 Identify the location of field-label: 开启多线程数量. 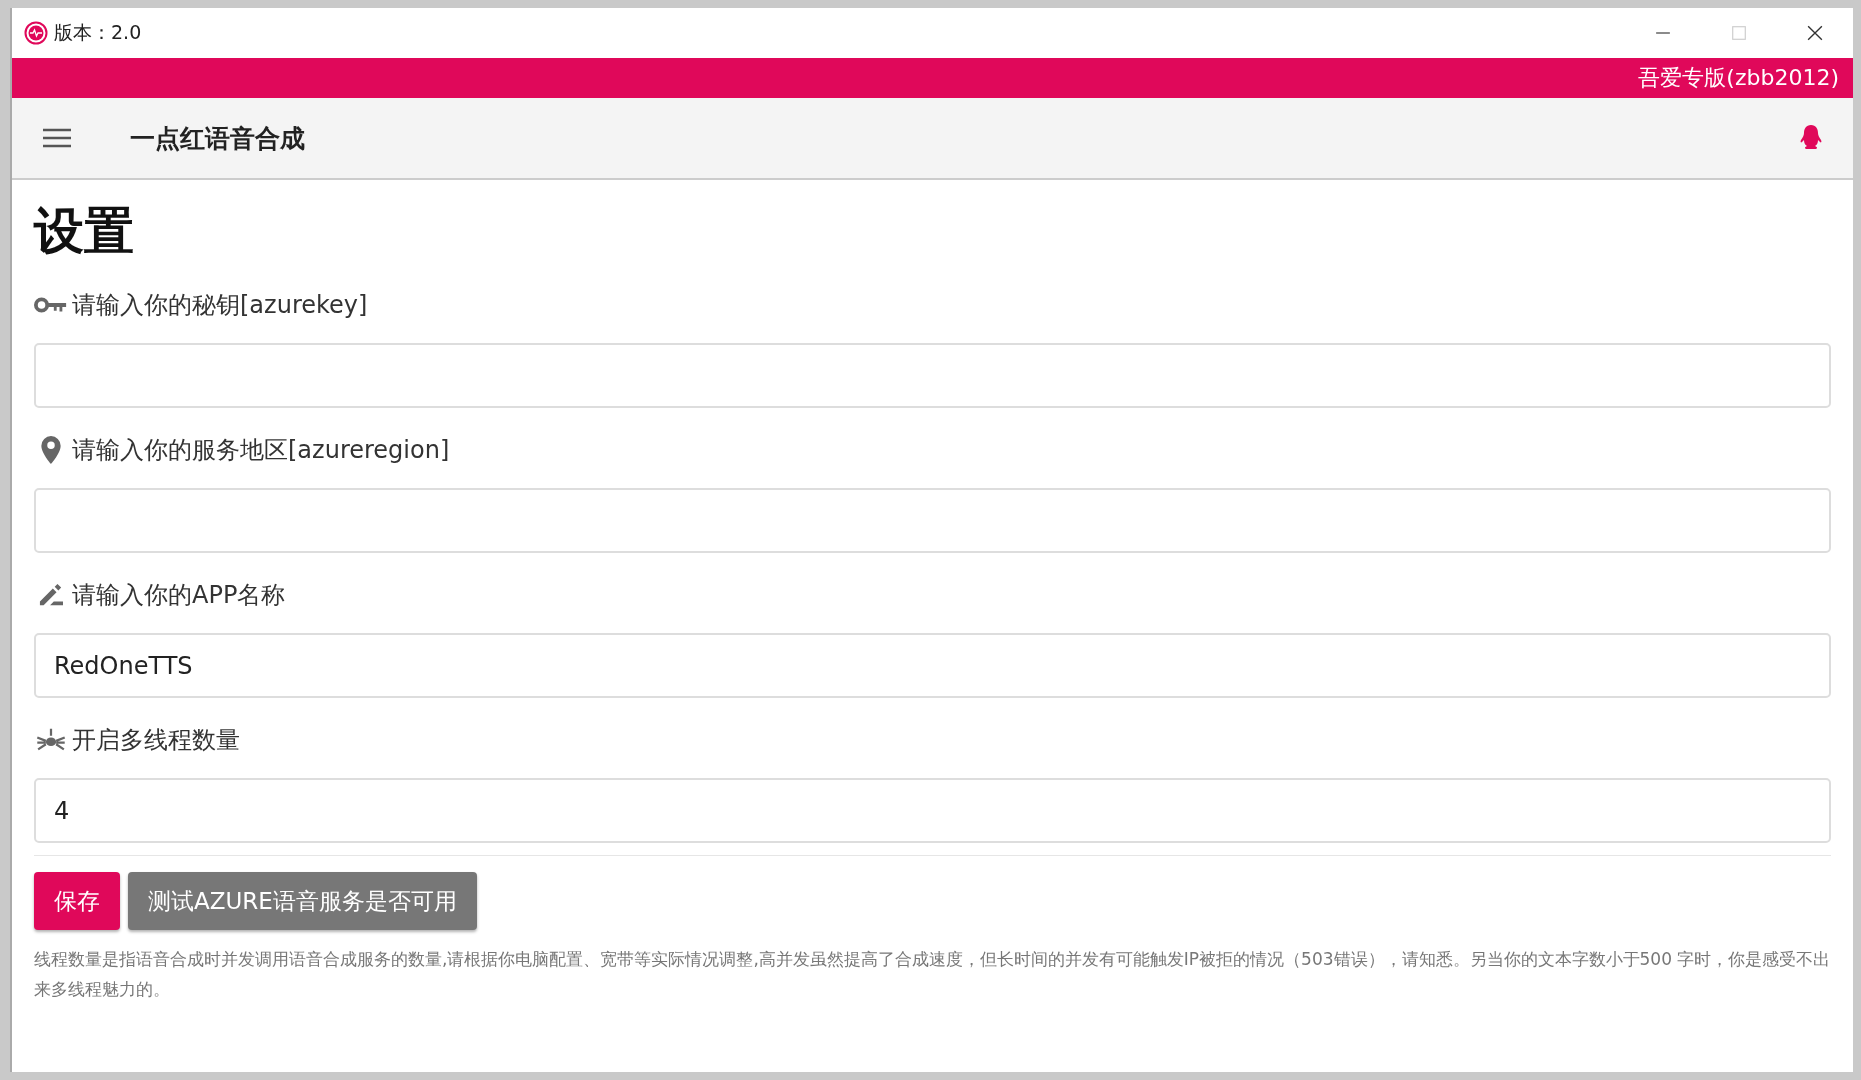
(156, 740).